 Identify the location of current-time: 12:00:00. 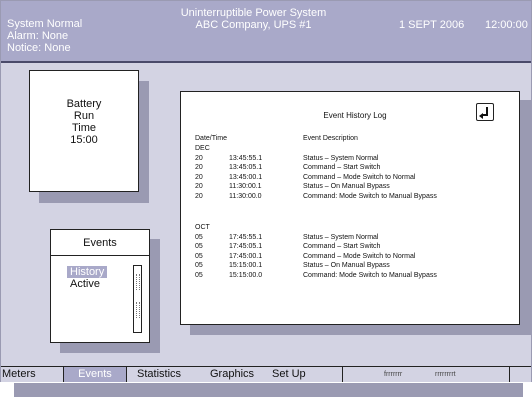
(506, 25).